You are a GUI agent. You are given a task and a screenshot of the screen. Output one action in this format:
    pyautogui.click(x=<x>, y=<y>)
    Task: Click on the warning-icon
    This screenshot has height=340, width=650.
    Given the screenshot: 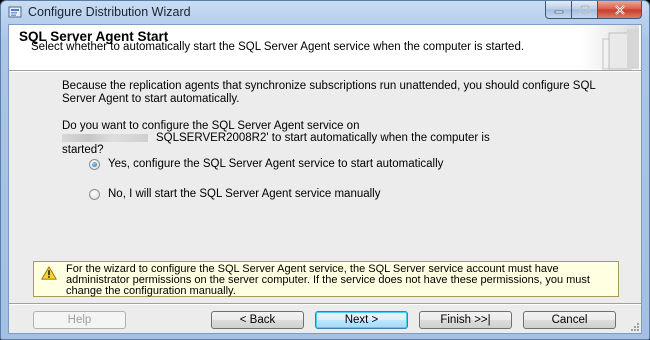 What is the action you would take?
    pyautogui.click(x=49, y=273)
    